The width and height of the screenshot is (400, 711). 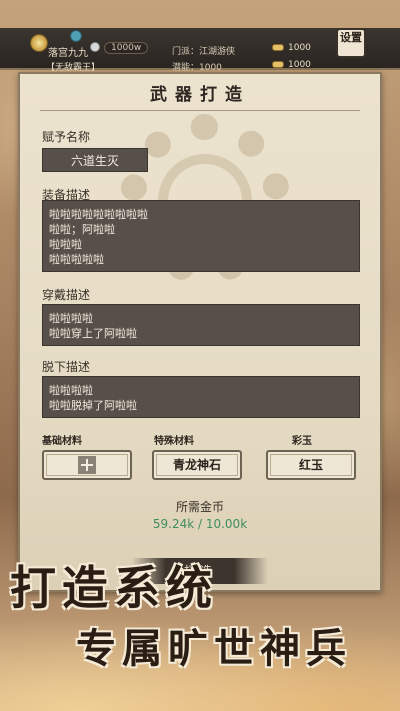 I want to click on gold-resource-top: 1000, so click(x=291, y=48).